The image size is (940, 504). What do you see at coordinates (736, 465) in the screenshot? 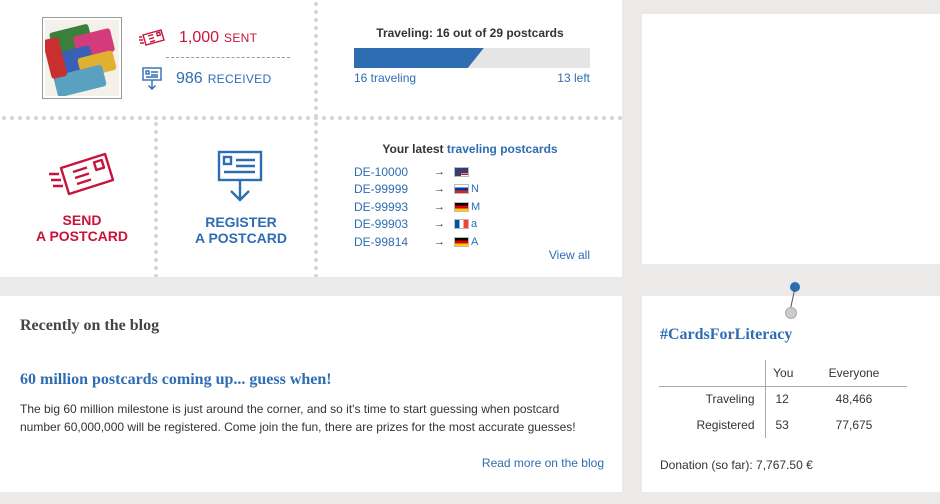
I see `donation-total: Donation (so far): 7,767.50 €` at bounding box center [736, 465].